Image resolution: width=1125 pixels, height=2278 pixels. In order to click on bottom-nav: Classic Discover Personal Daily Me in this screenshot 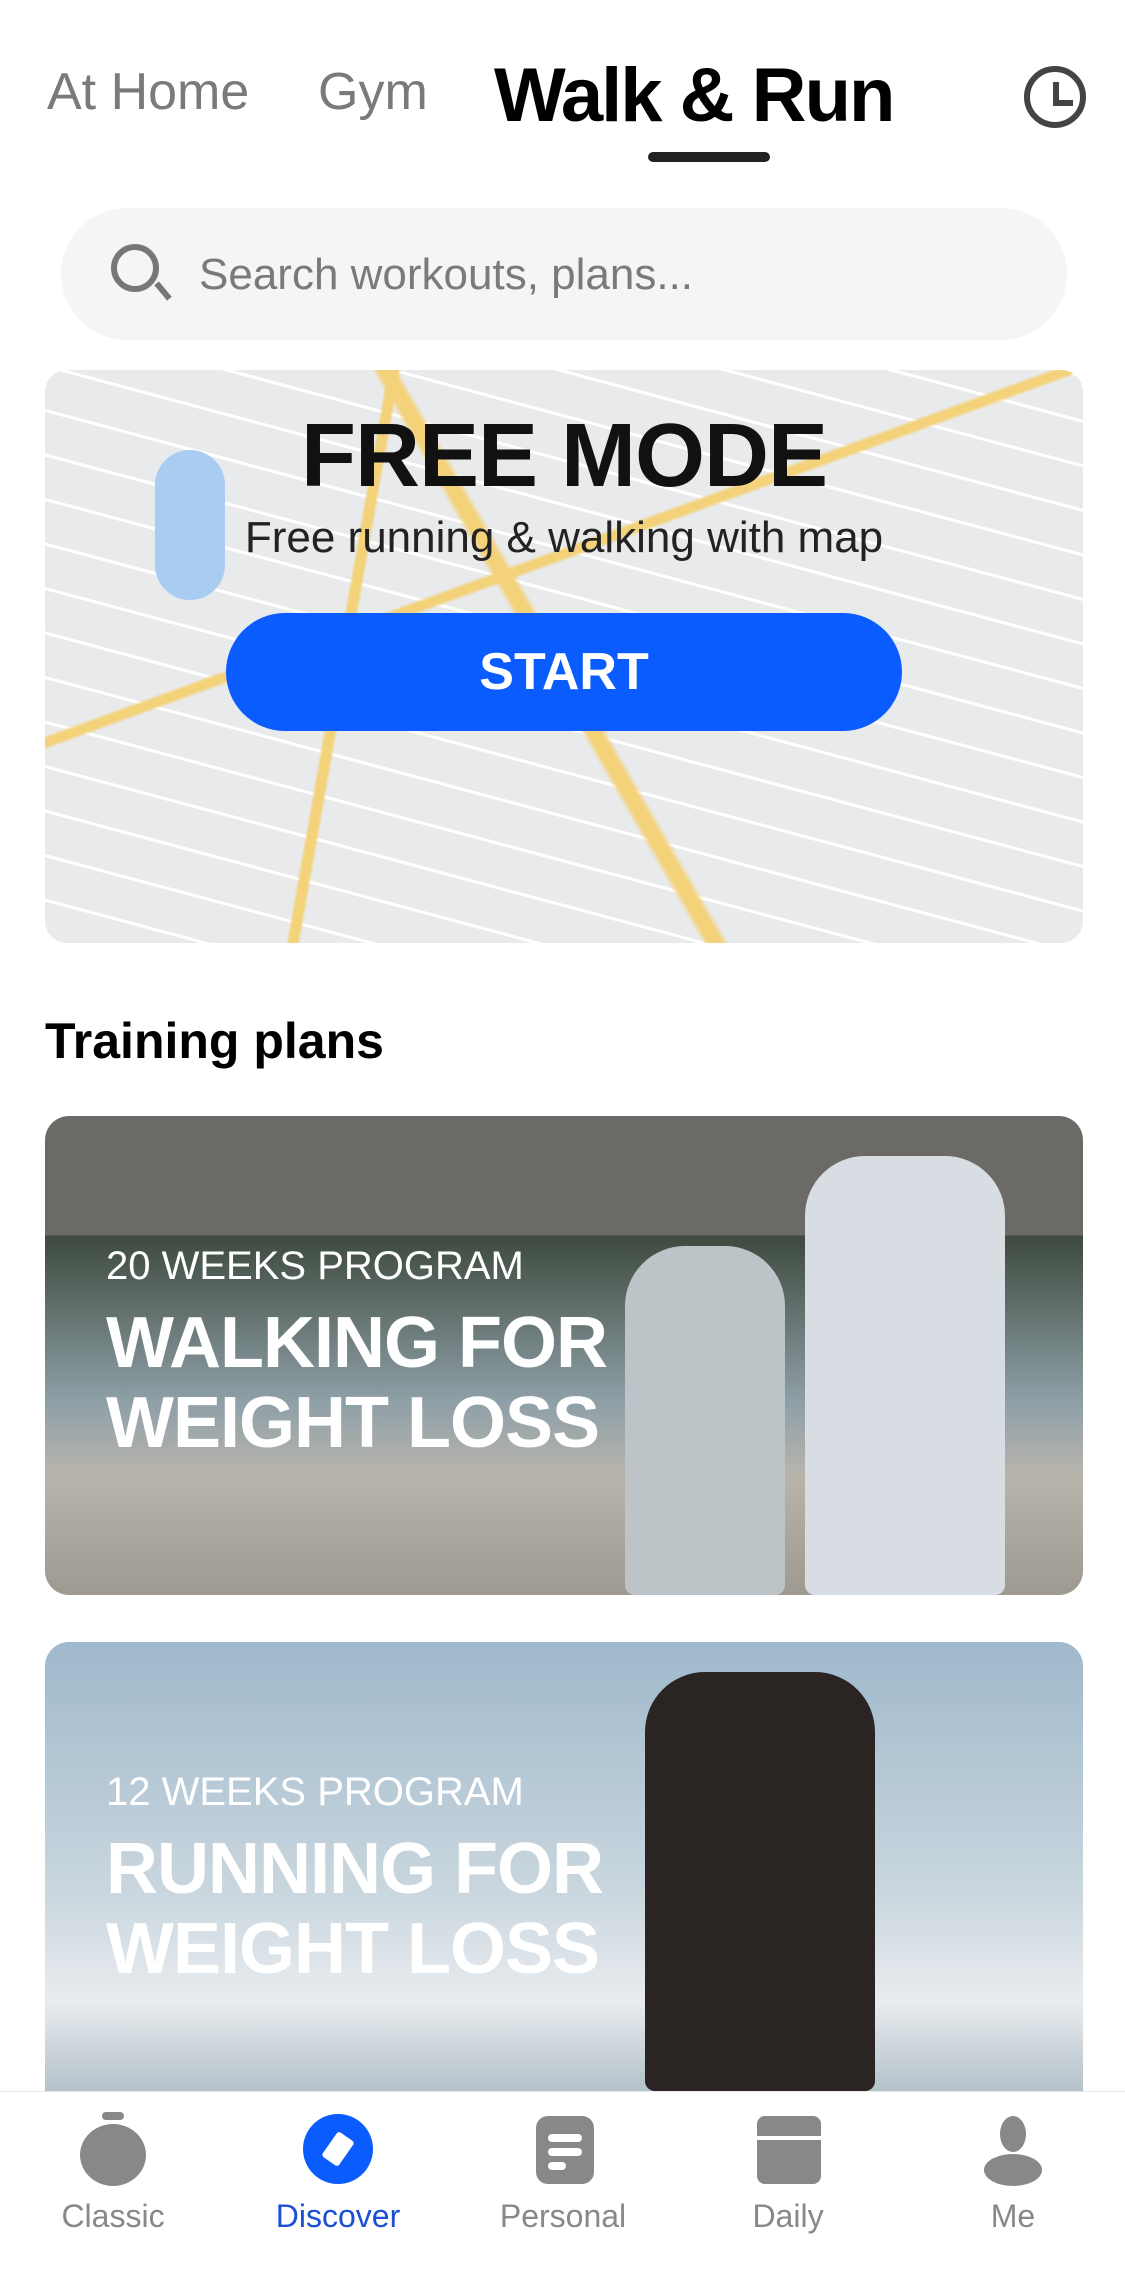, I will do `click(562, 2184)`.